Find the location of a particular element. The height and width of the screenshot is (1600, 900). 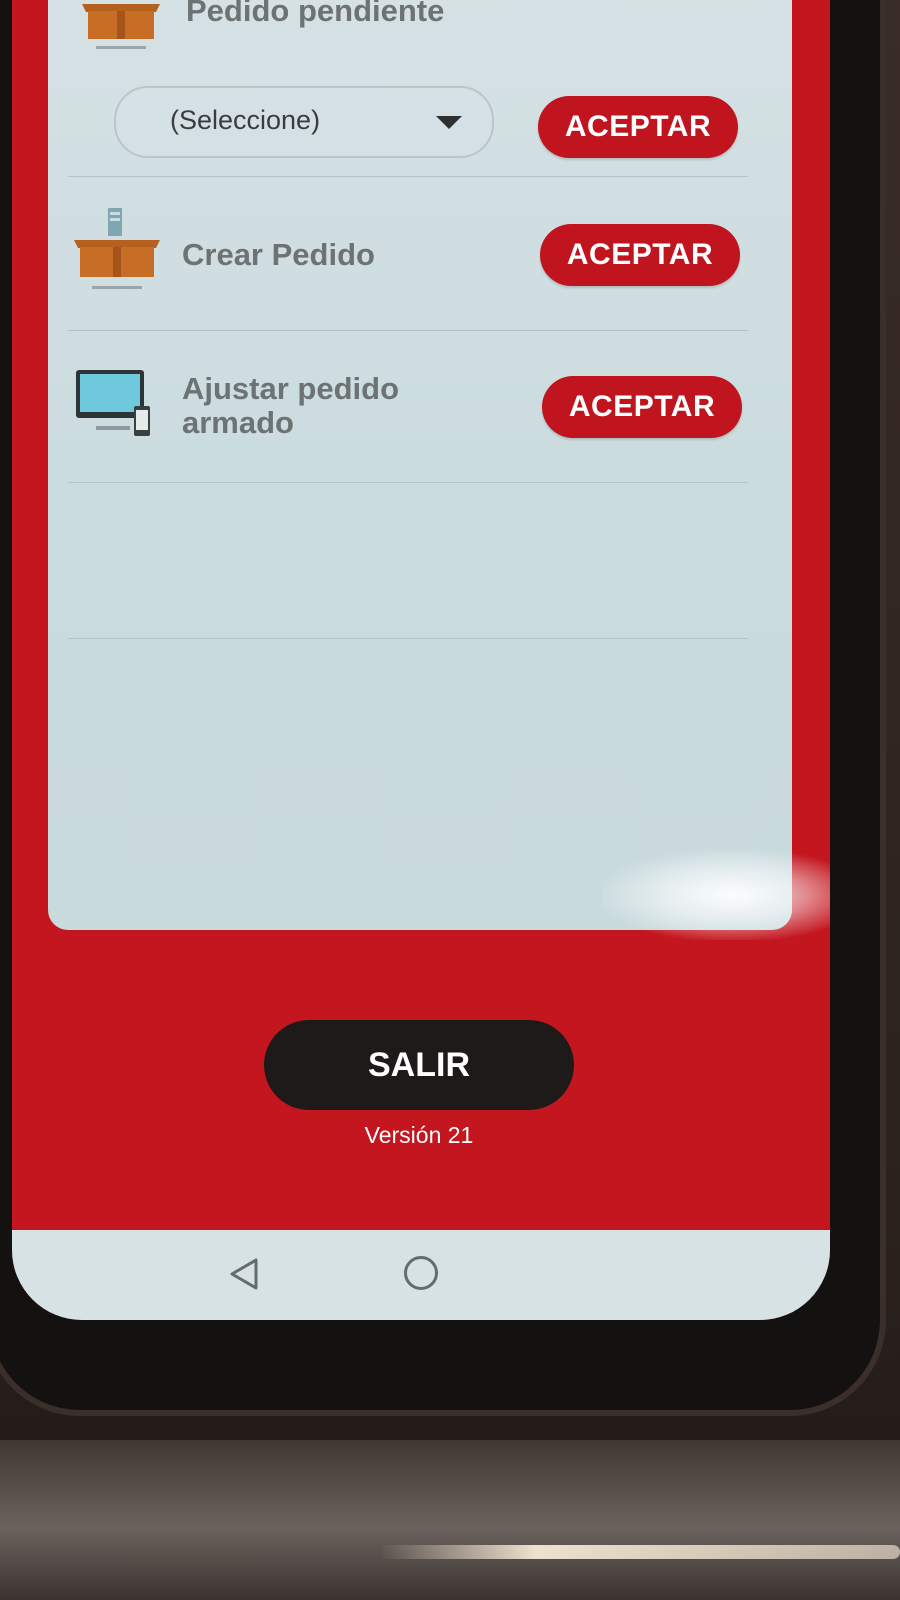

accept-create-button: ACEPTAR is located at coordinates (640, 255).